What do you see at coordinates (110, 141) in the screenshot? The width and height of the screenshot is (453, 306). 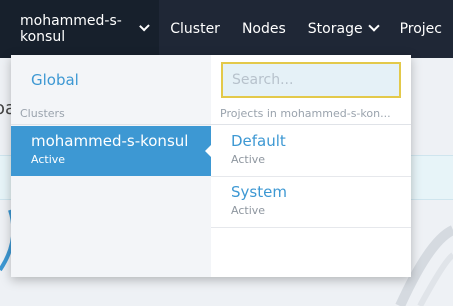 I see `cluster-name: mohammed-s-konsul` at bounding box center [110, 141].